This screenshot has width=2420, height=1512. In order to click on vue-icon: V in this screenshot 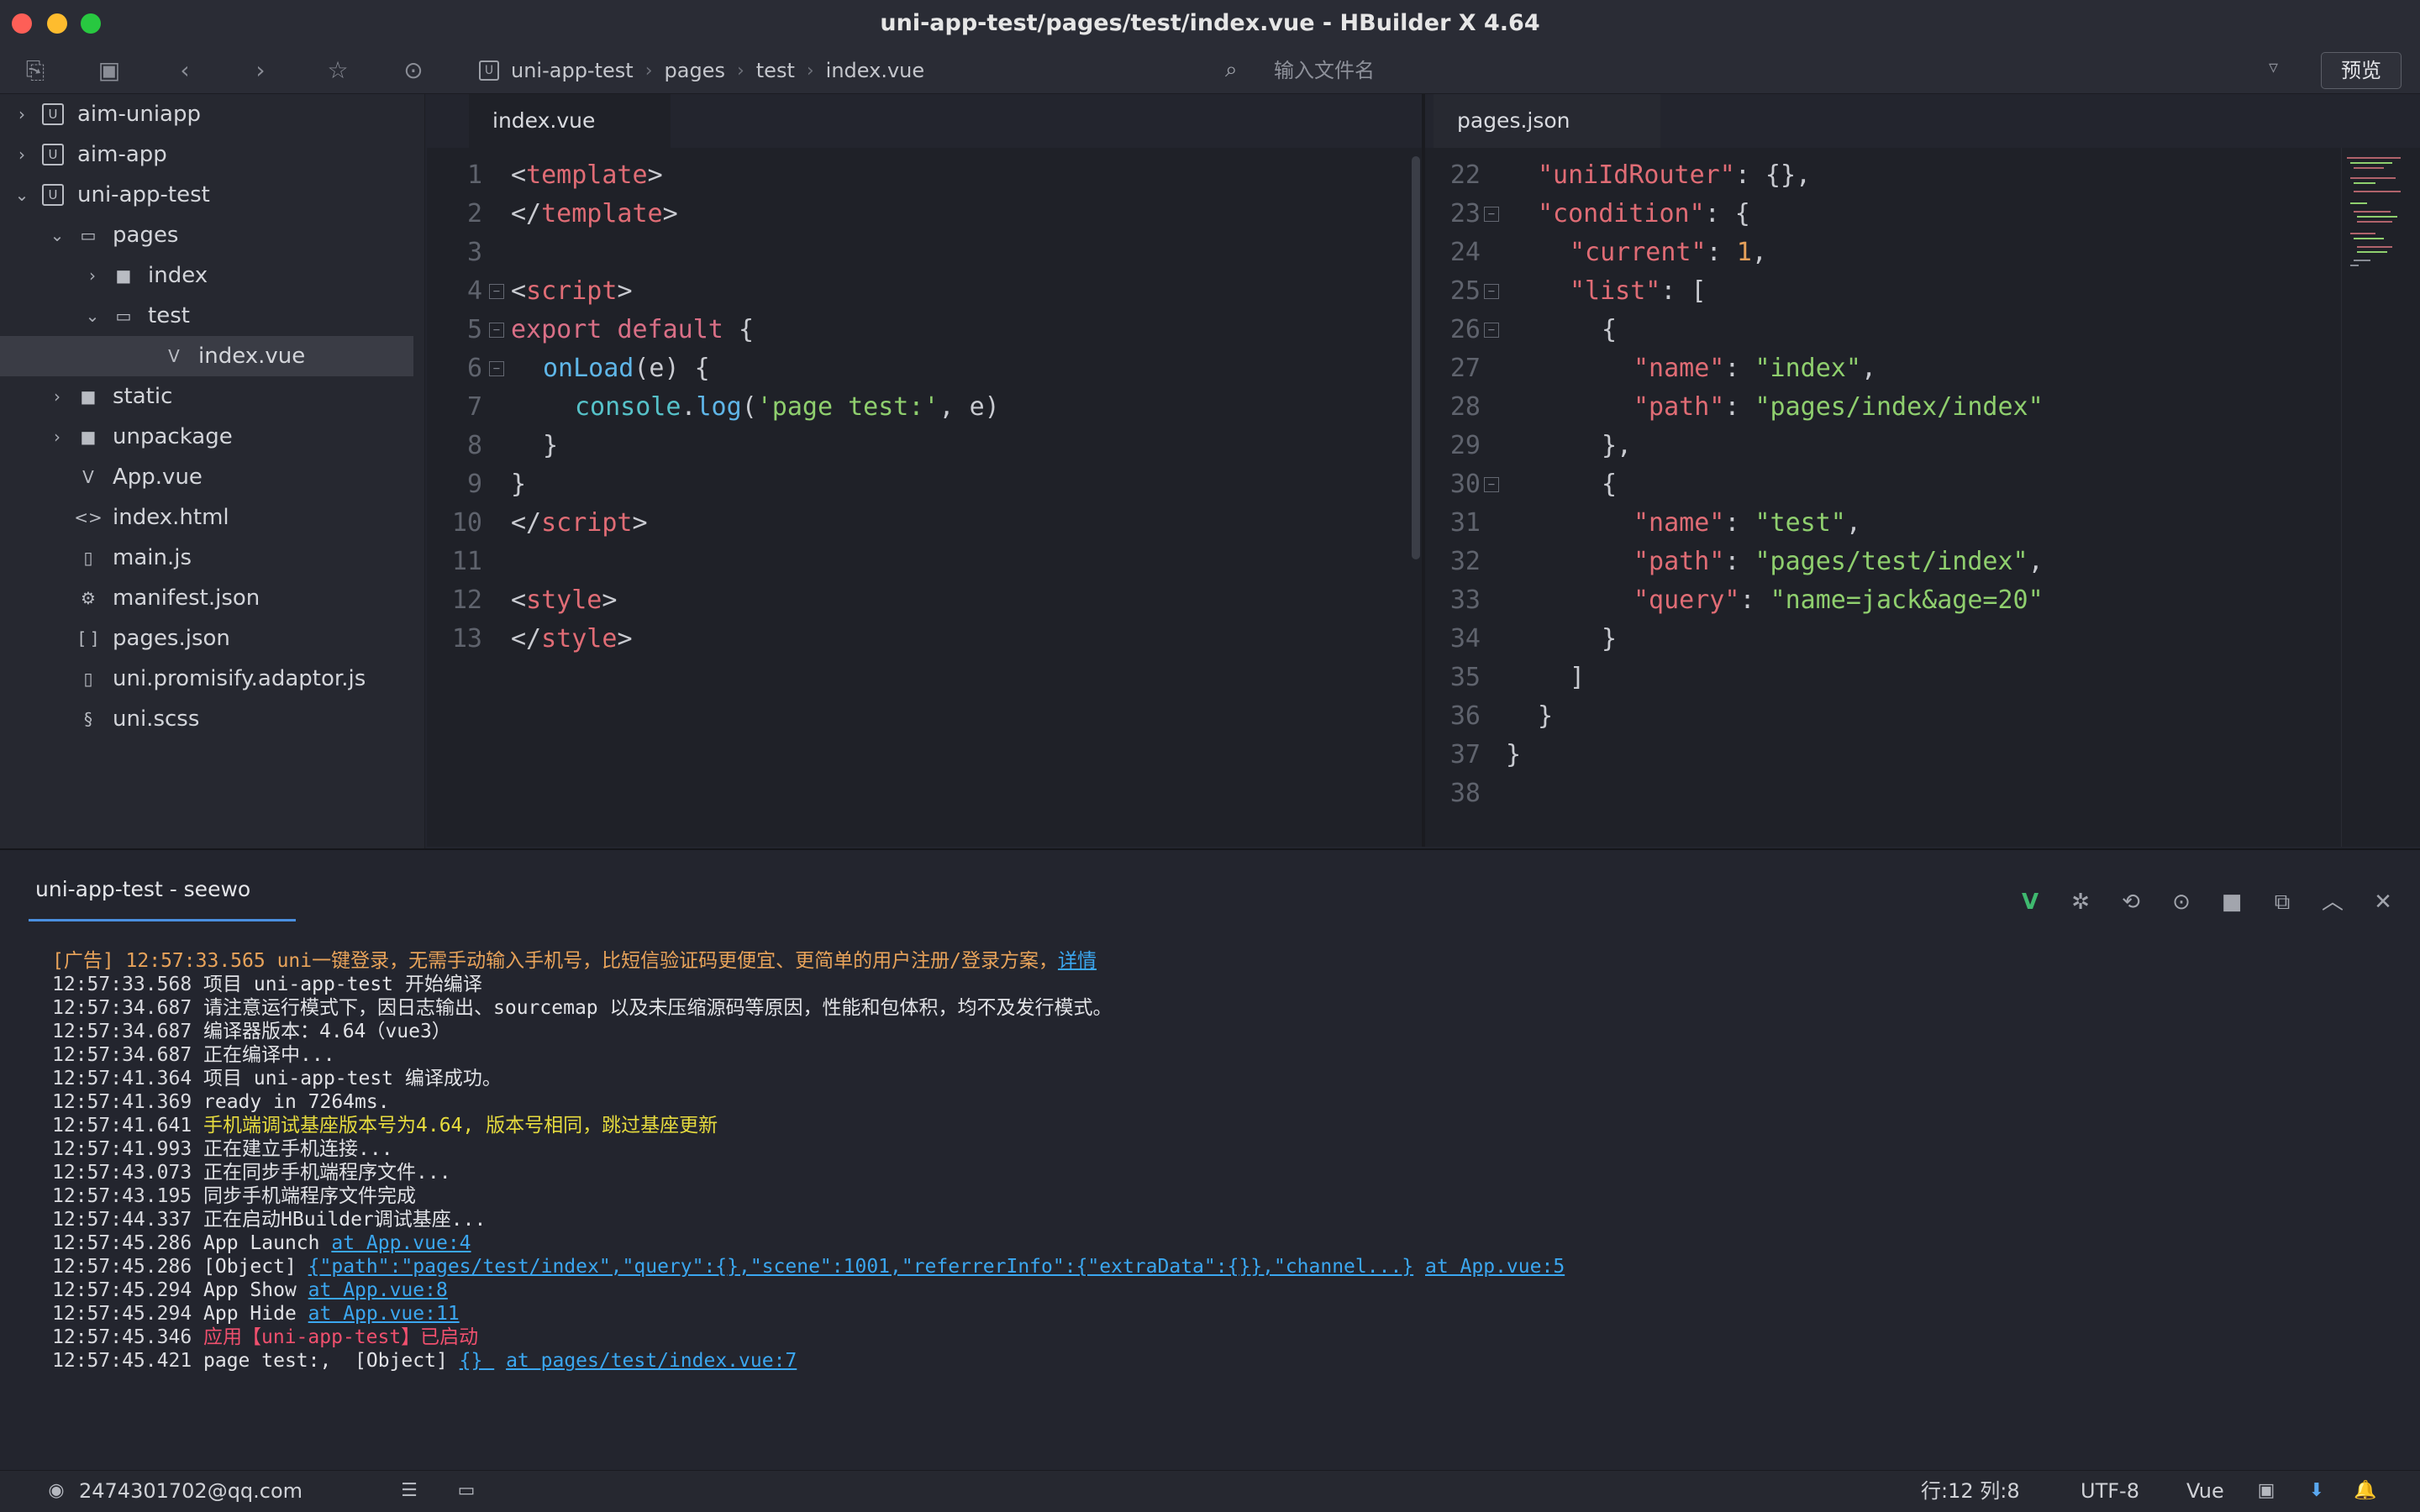, I will do `click(2030, 902)`.